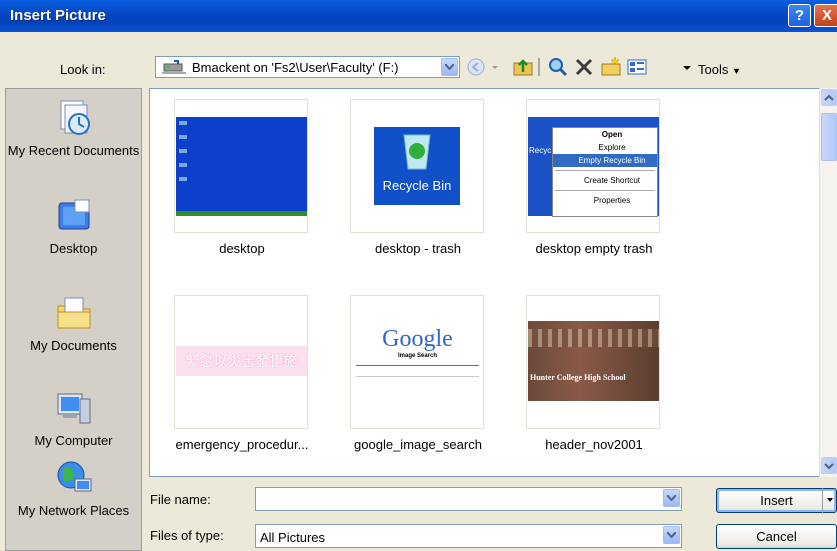 This screenshot has width=837, height=551. I want to click on file-thumbnail: Google Image Search, so click(417, 362).